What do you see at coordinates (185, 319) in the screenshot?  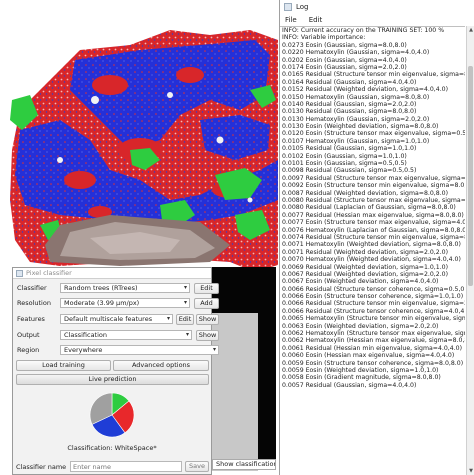 I see `features-edit-button: Edit` at bounding box center [185, 319].